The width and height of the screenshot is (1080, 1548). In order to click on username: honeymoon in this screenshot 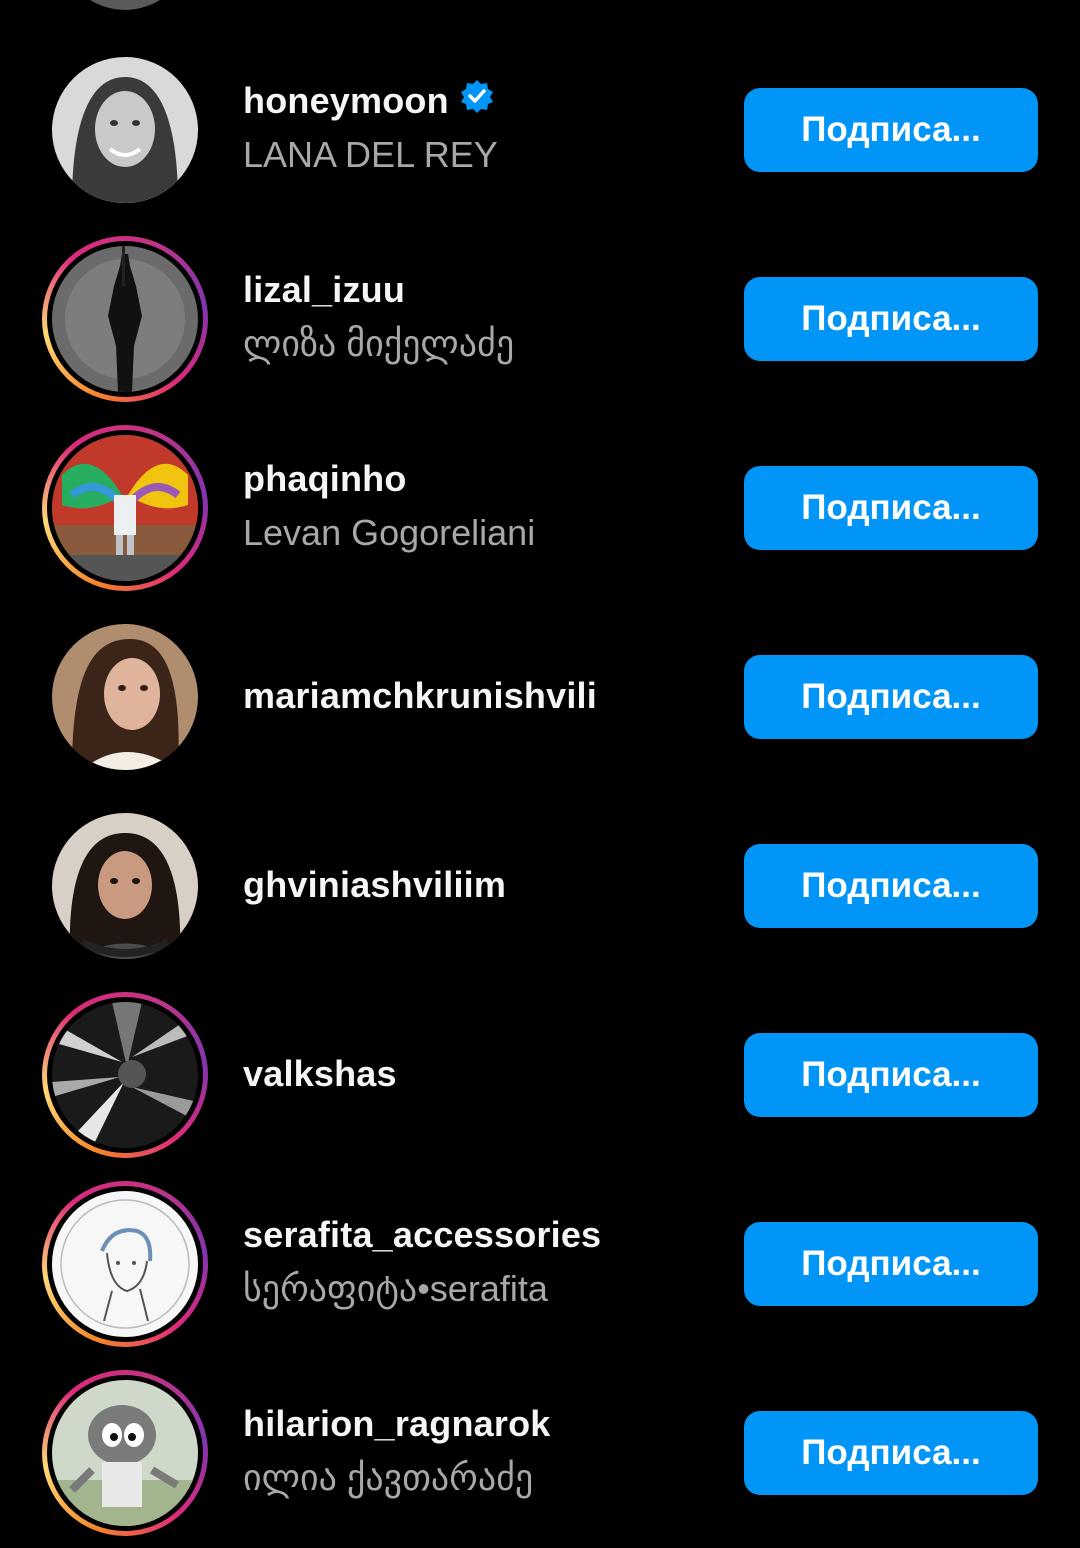, I will do `click(369, 100)`.